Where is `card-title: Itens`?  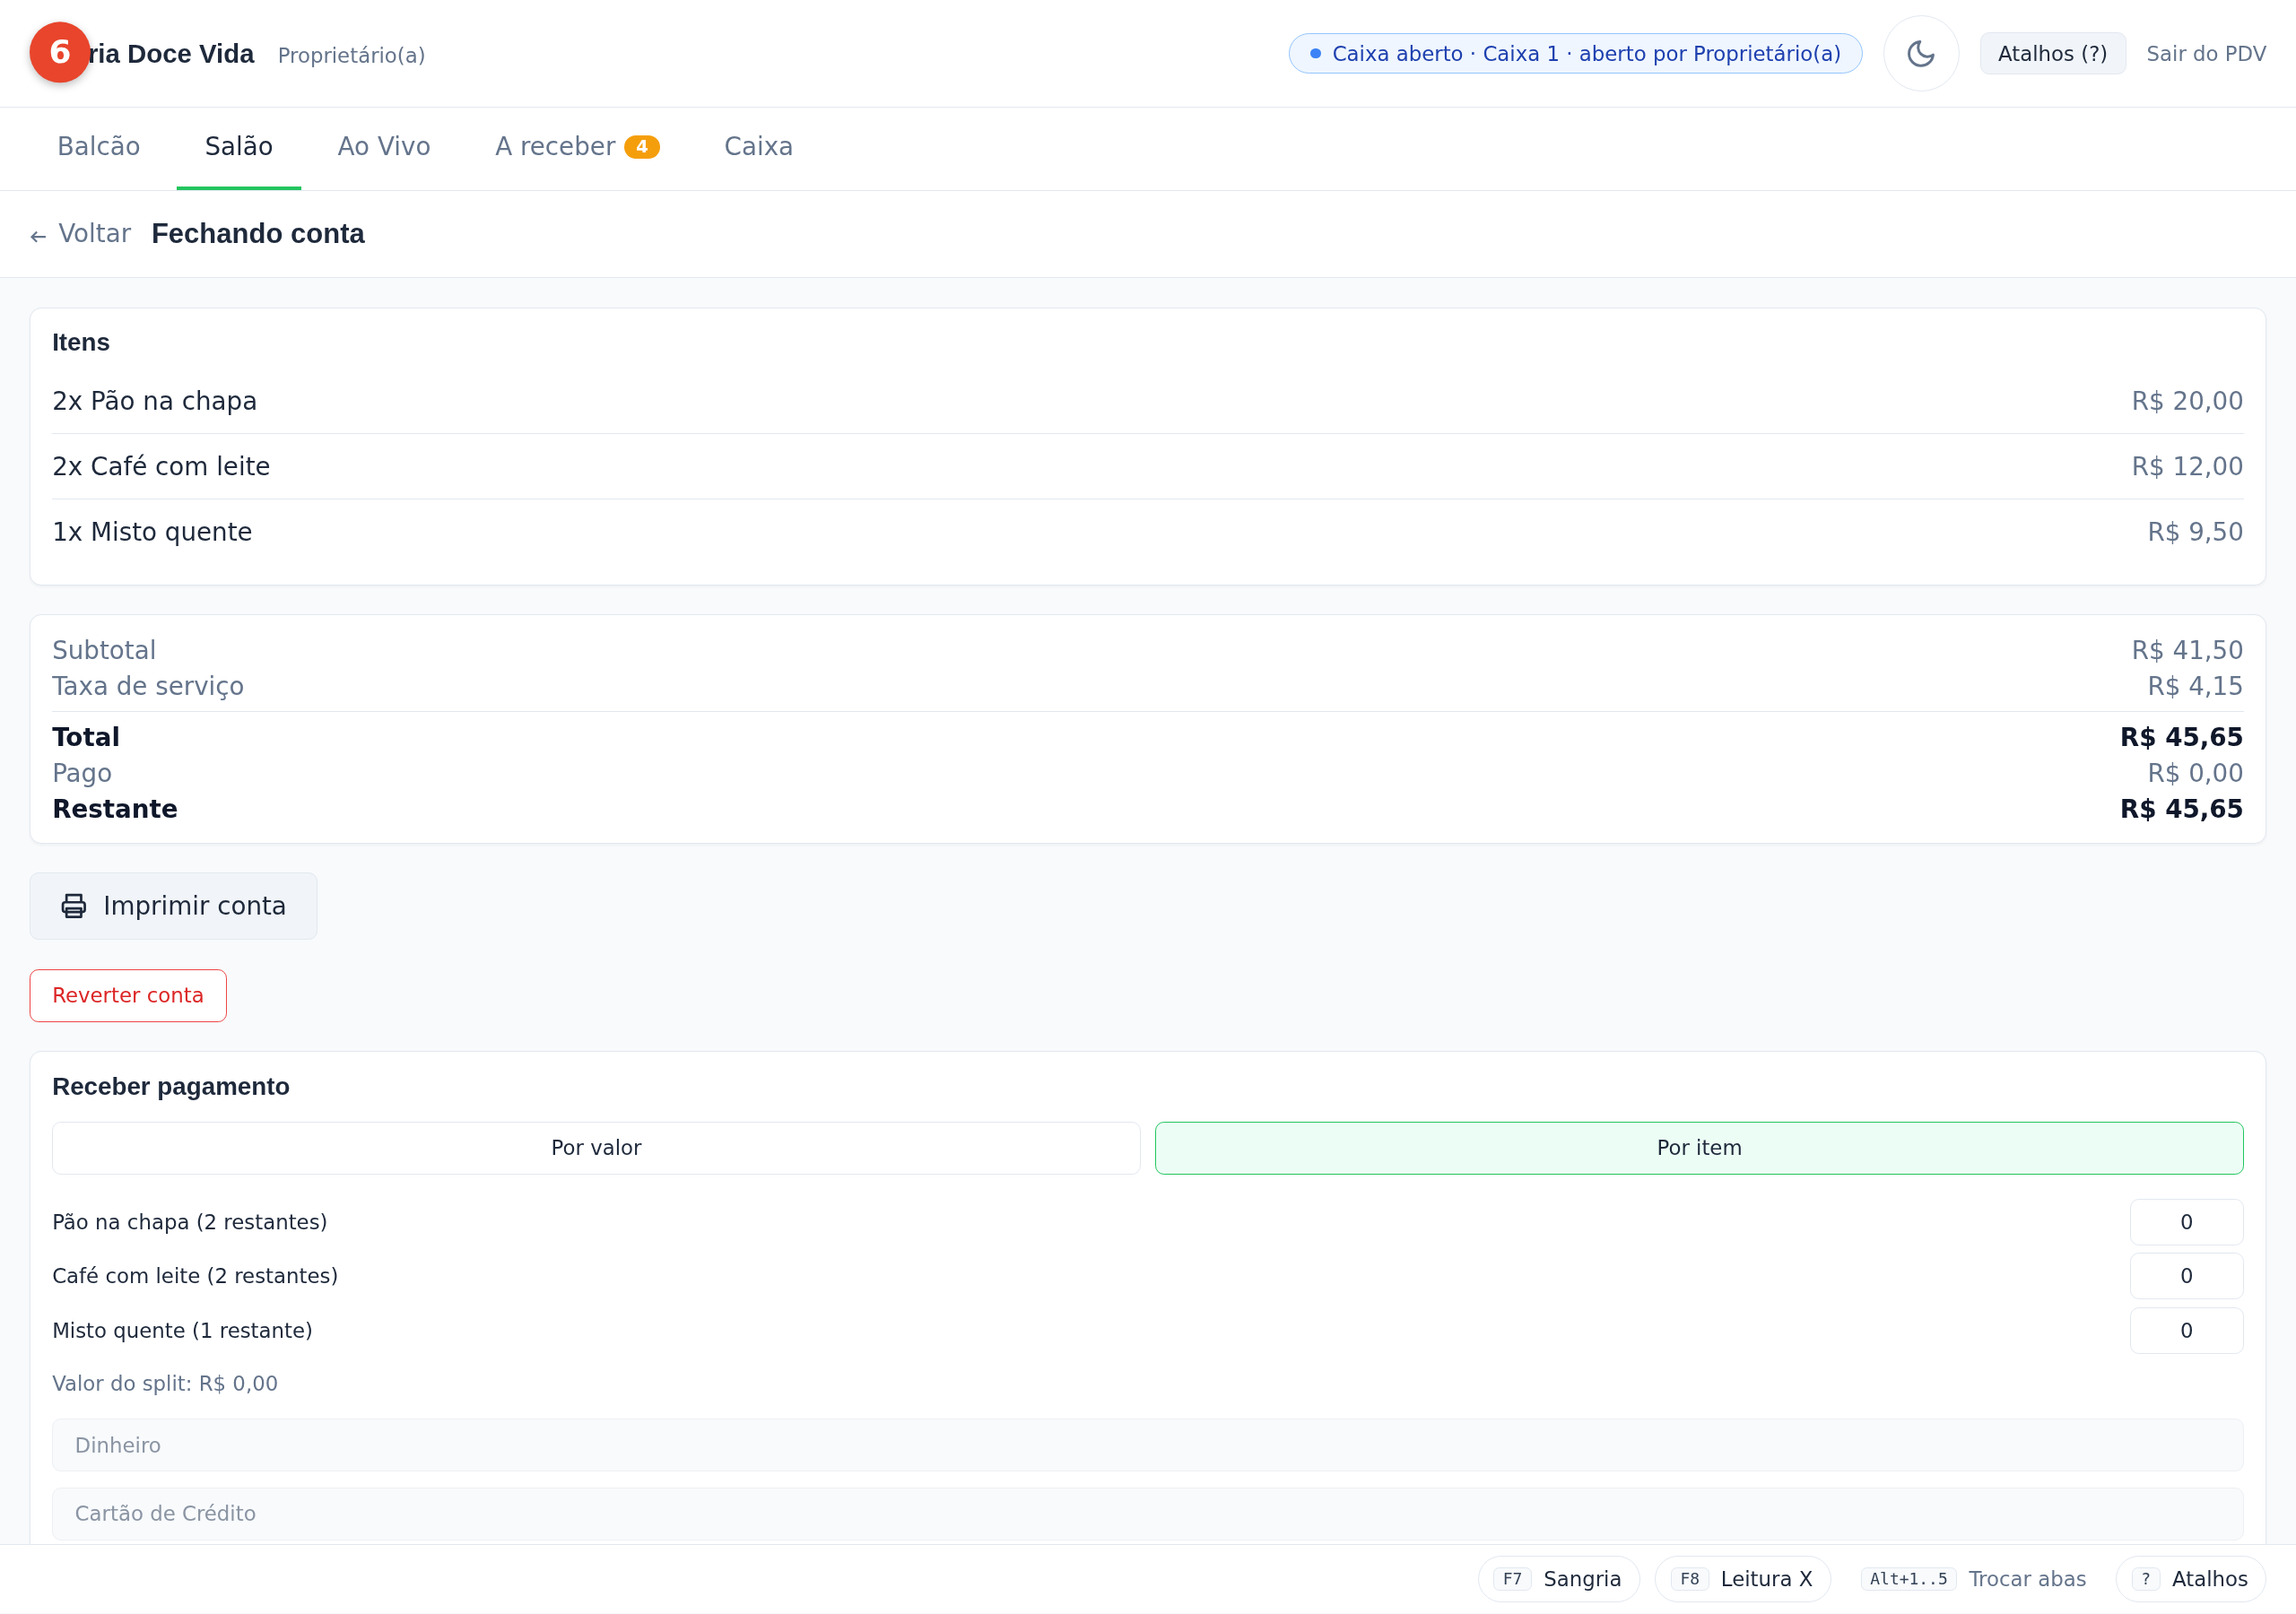 card-title: Itens is located at coordinates (81, 343).